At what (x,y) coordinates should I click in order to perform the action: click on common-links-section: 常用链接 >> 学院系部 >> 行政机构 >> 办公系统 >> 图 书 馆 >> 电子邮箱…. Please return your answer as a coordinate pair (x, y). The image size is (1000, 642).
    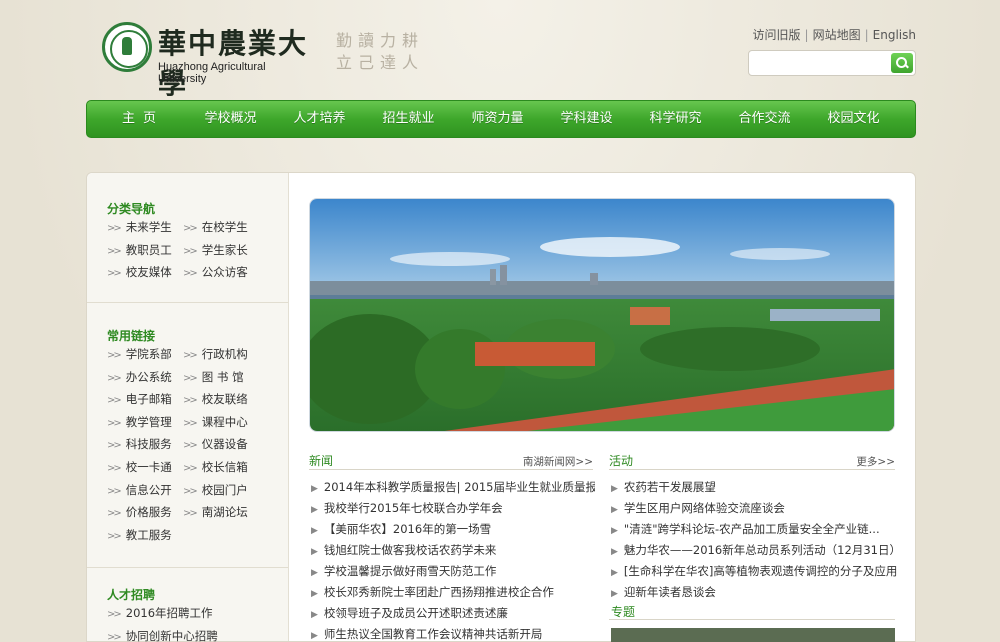
    Looking at the image, I should click on (187, 435).